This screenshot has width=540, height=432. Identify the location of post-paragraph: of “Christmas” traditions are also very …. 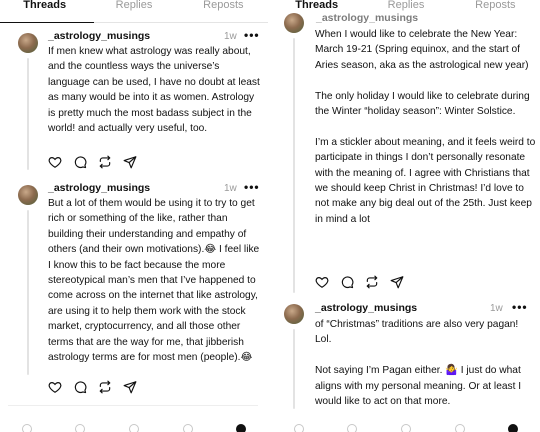
(417, 332).